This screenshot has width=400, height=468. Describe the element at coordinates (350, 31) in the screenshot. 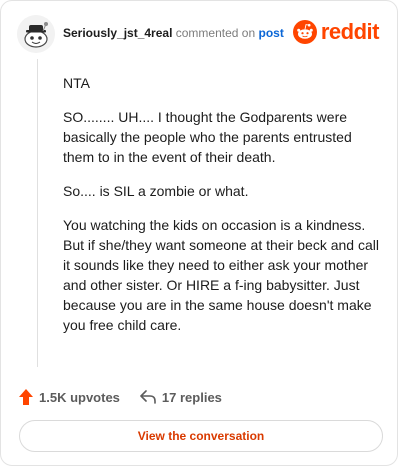

I see `reddit-wordmark: reddit` at that location.